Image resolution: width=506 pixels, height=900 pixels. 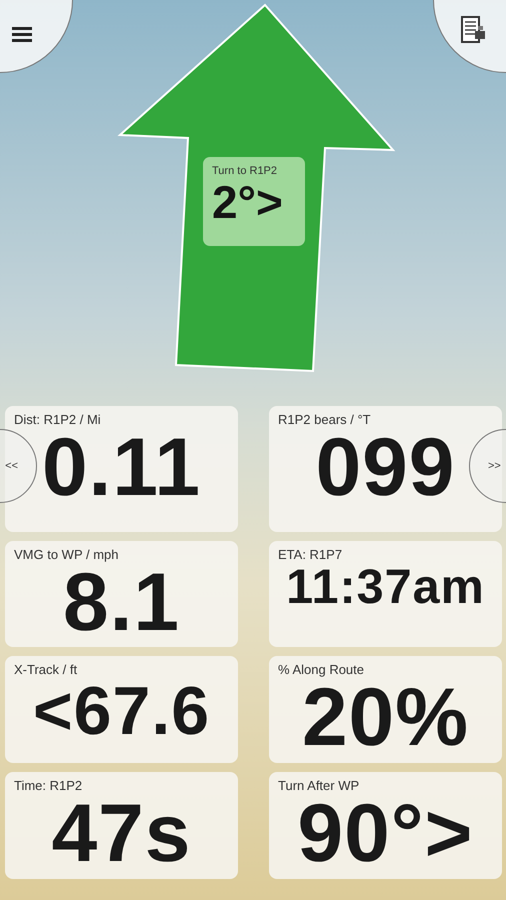 What do you see at coordinates (121, 603) in the screenshot?
I see `card-value: 8.1` at bounding box center [121, 603].